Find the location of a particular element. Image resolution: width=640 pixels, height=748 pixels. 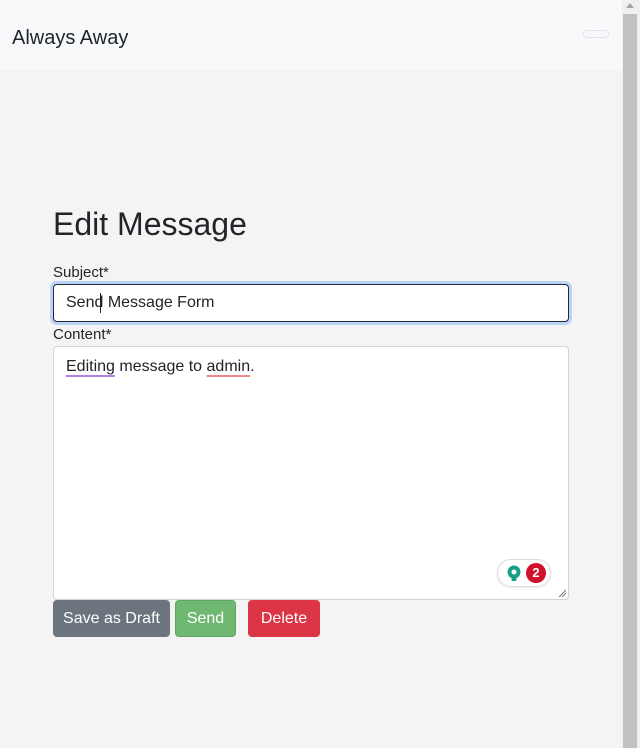

resize-grip-icon is located at coordinates (562, 593).